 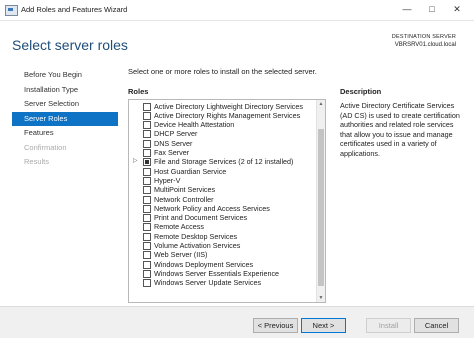 I want to click on nav-item-before-you-begin: Before You Begin, so click(x=65, y=75).